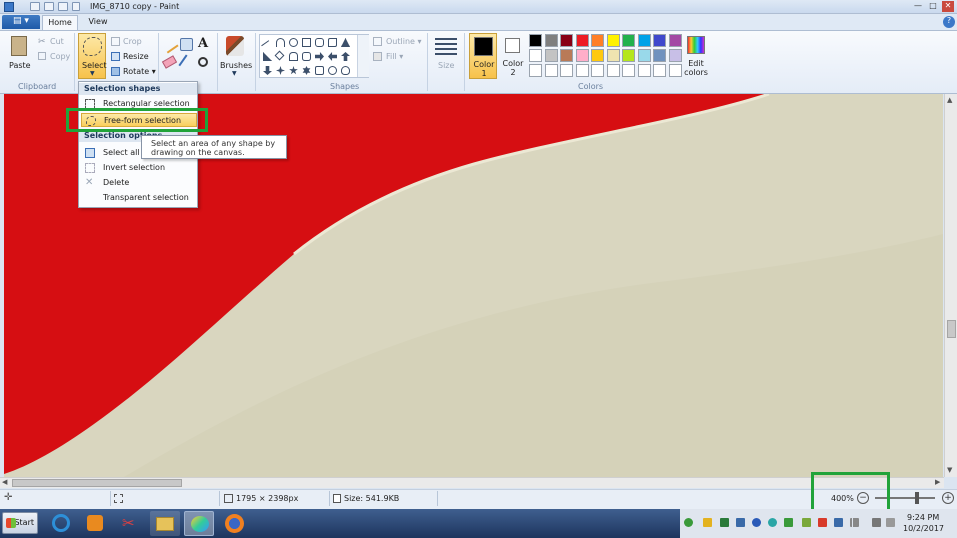 The width and height of the screenshot is (957, 538). What do you see at coordinates (772, 522) in the screenshot?
I see `tray-sync-icon` at bounding box center [772, 522].